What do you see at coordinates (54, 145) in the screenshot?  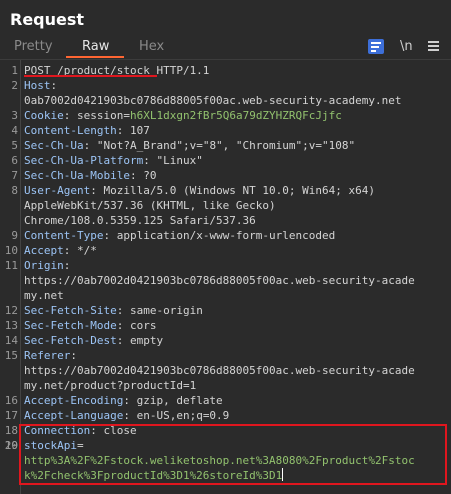 I see `header-key: Sec-Ch-Ua` at bounding box center [54, 145].